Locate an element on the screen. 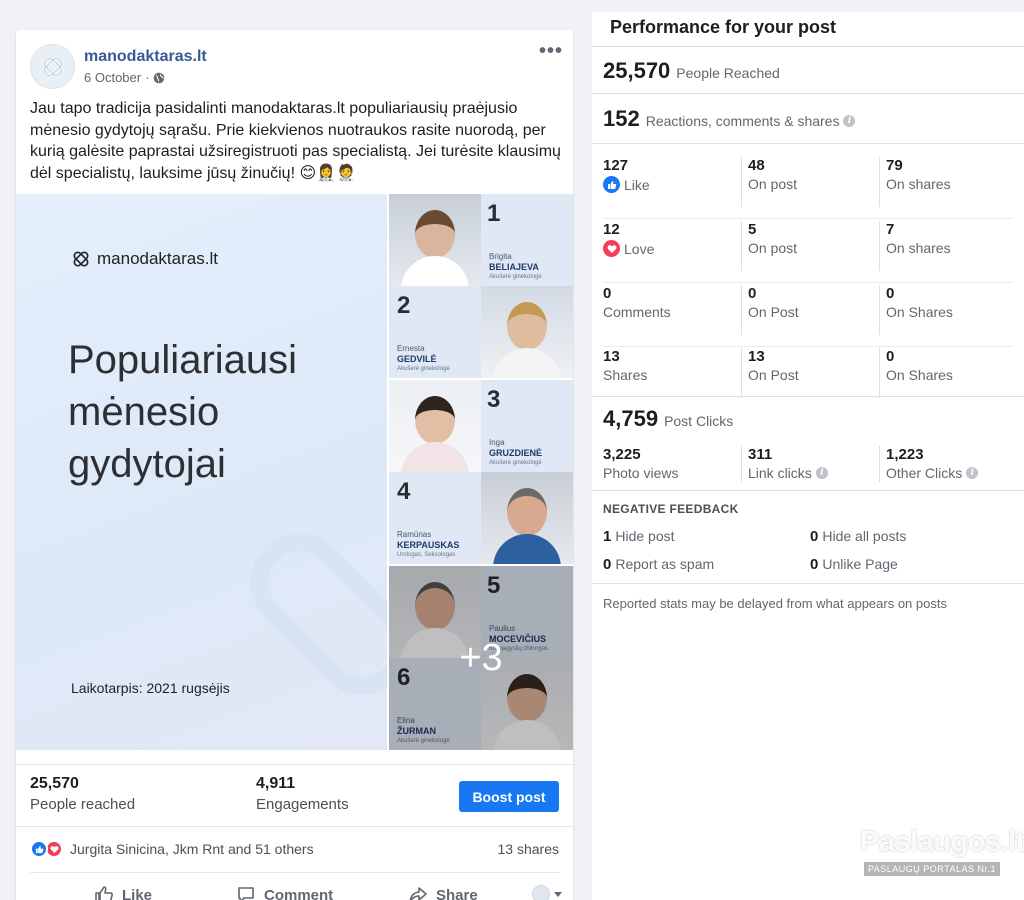 This screenshot has width=1024, height=900. metric-label-text: Love is located at coordinates (639, 248).